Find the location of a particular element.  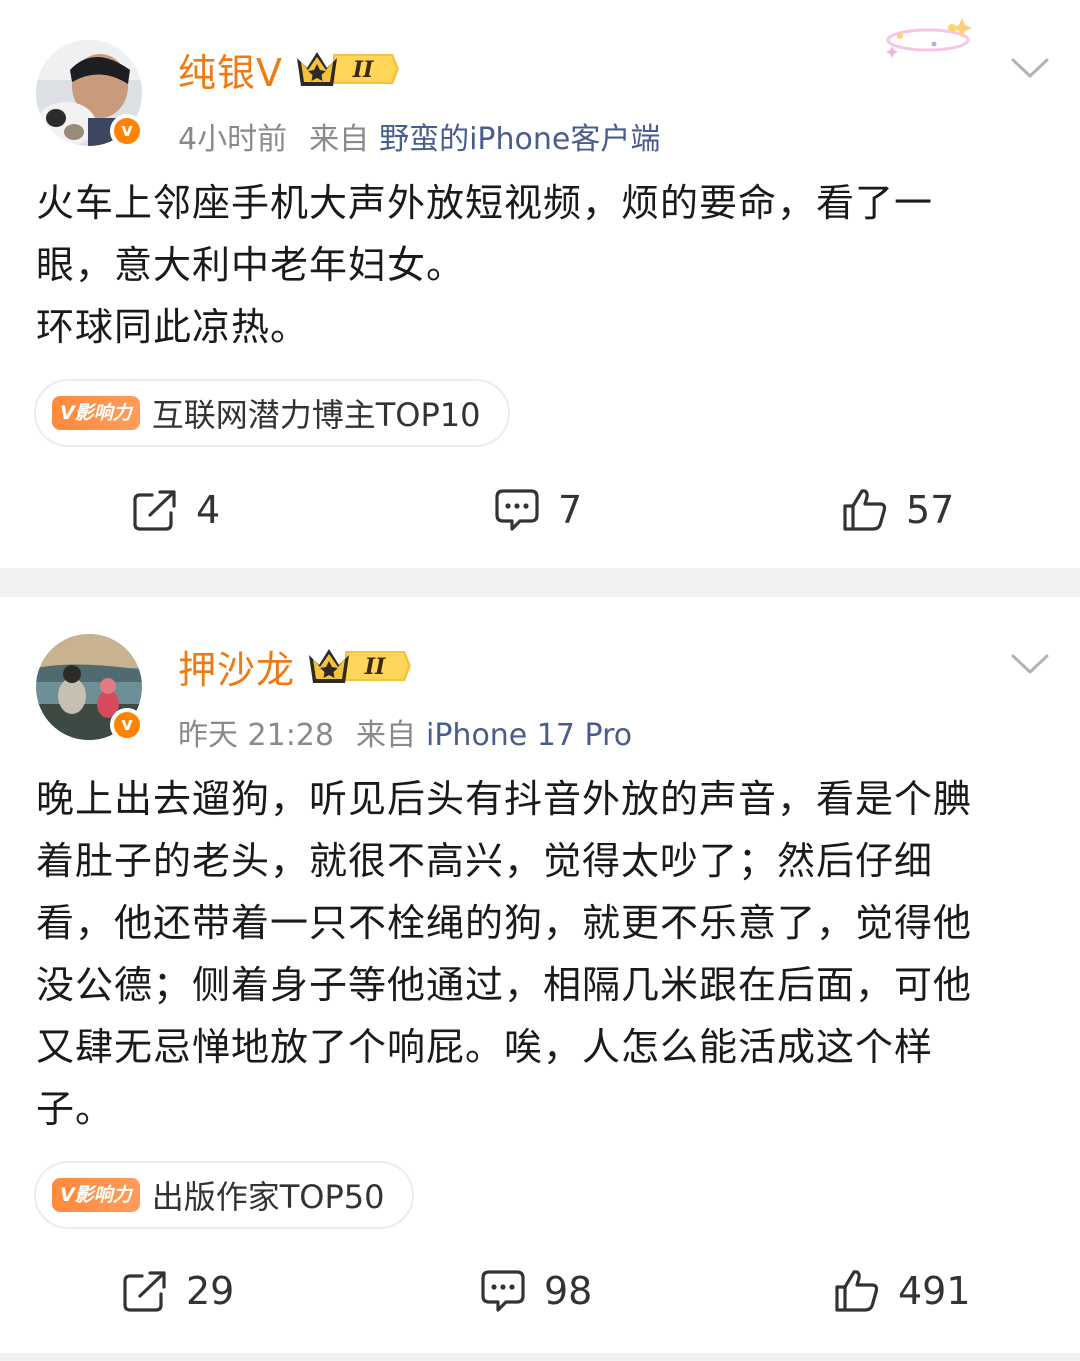

influence-tag: V影响力 出版作家TOP50 is located at coordinates (224, 1195).